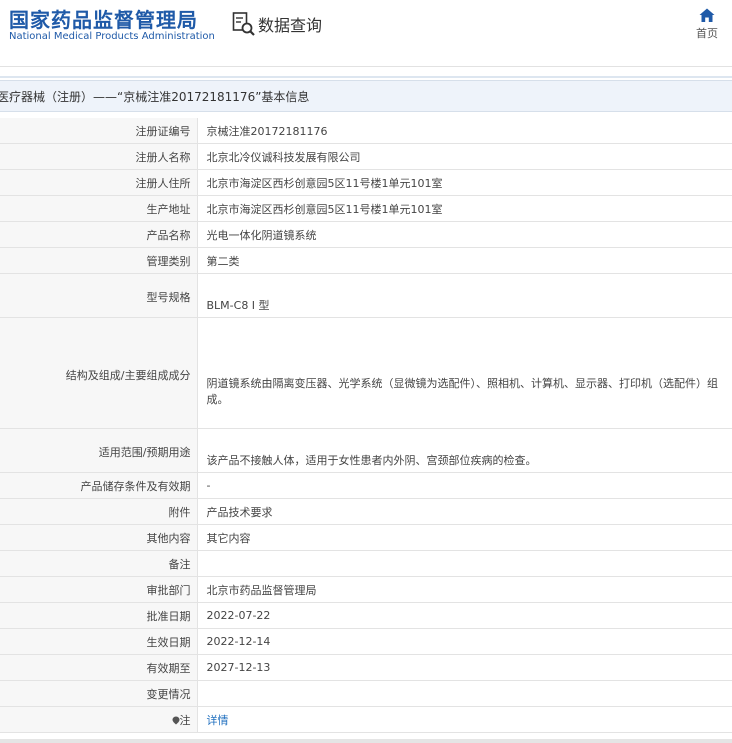 This screenshot has width=732, height=743. I want to click on table-row: 附件 产品技术要求, so click(366, 511).